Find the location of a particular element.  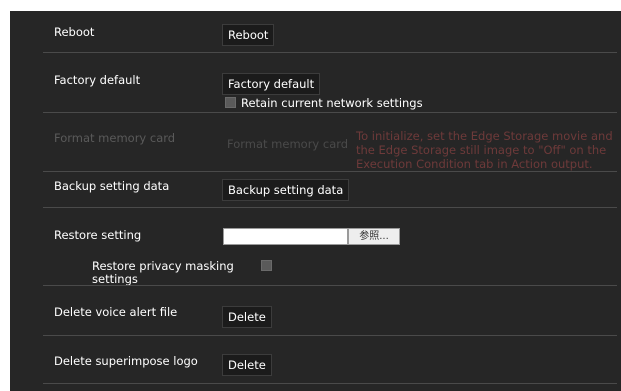

format-memory-card-button: Format memory card is located at coordinates (287, 144).